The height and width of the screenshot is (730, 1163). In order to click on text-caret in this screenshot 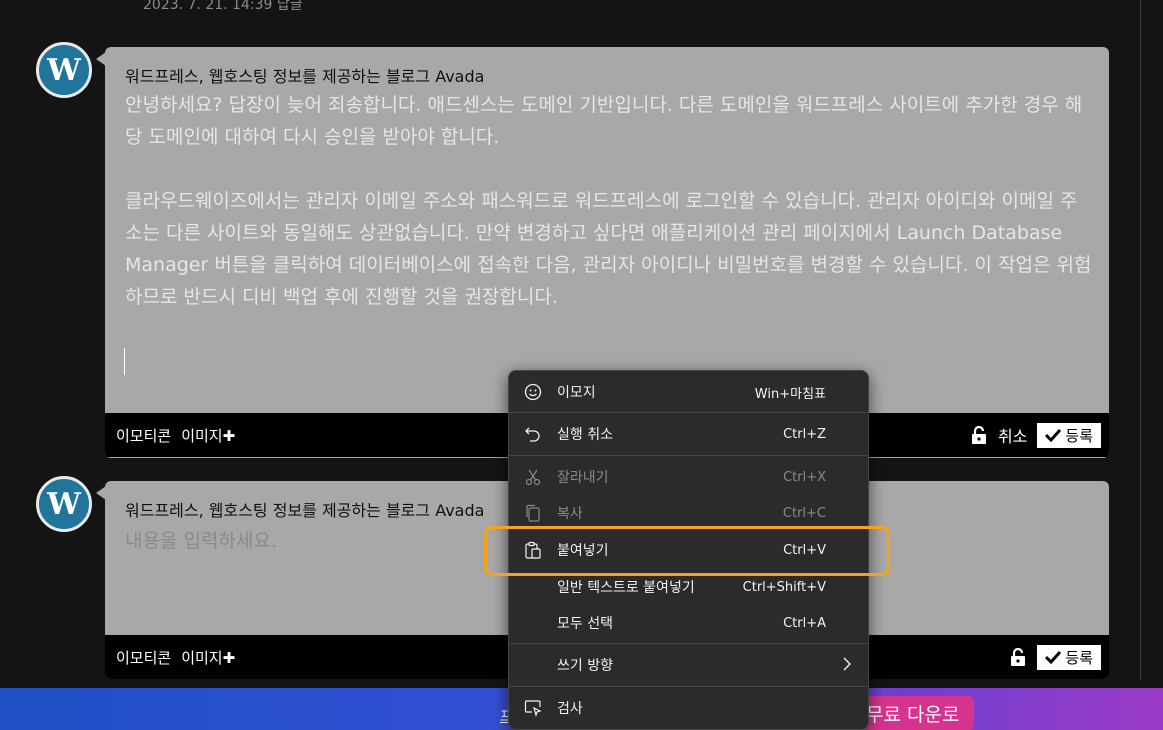, I will do `click(124, 361)`.